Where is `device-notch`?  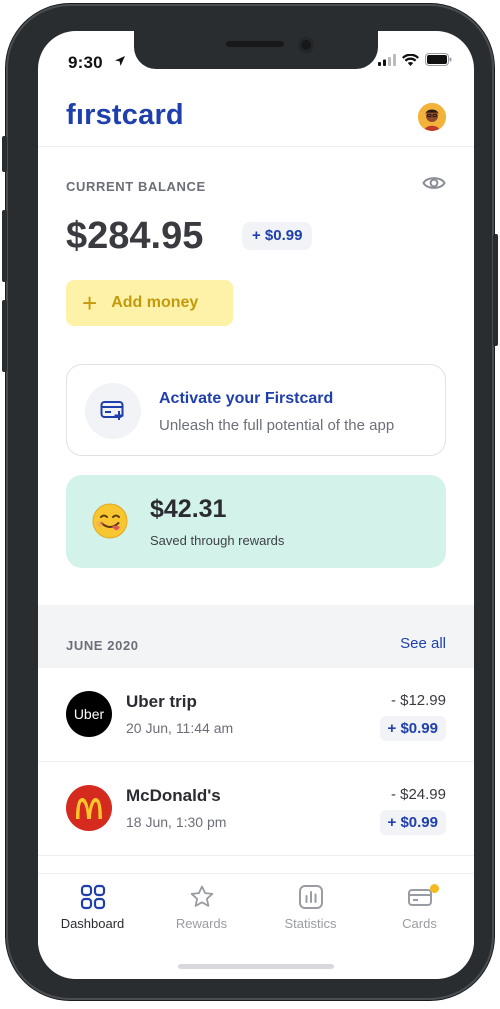
device-notch is located at coordinates (256, 50).